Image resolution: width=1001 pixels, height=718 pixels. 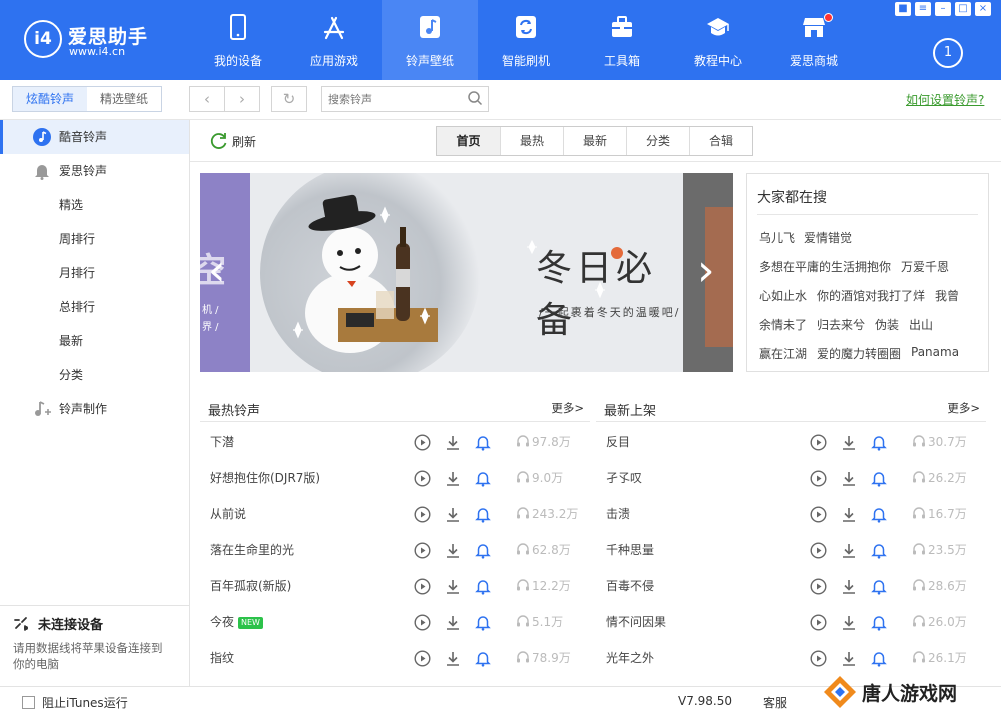 What do you see at coordinates (983, 9) in the screenshot?
I see `close-icon: ×` at bounding box center [983, 9].